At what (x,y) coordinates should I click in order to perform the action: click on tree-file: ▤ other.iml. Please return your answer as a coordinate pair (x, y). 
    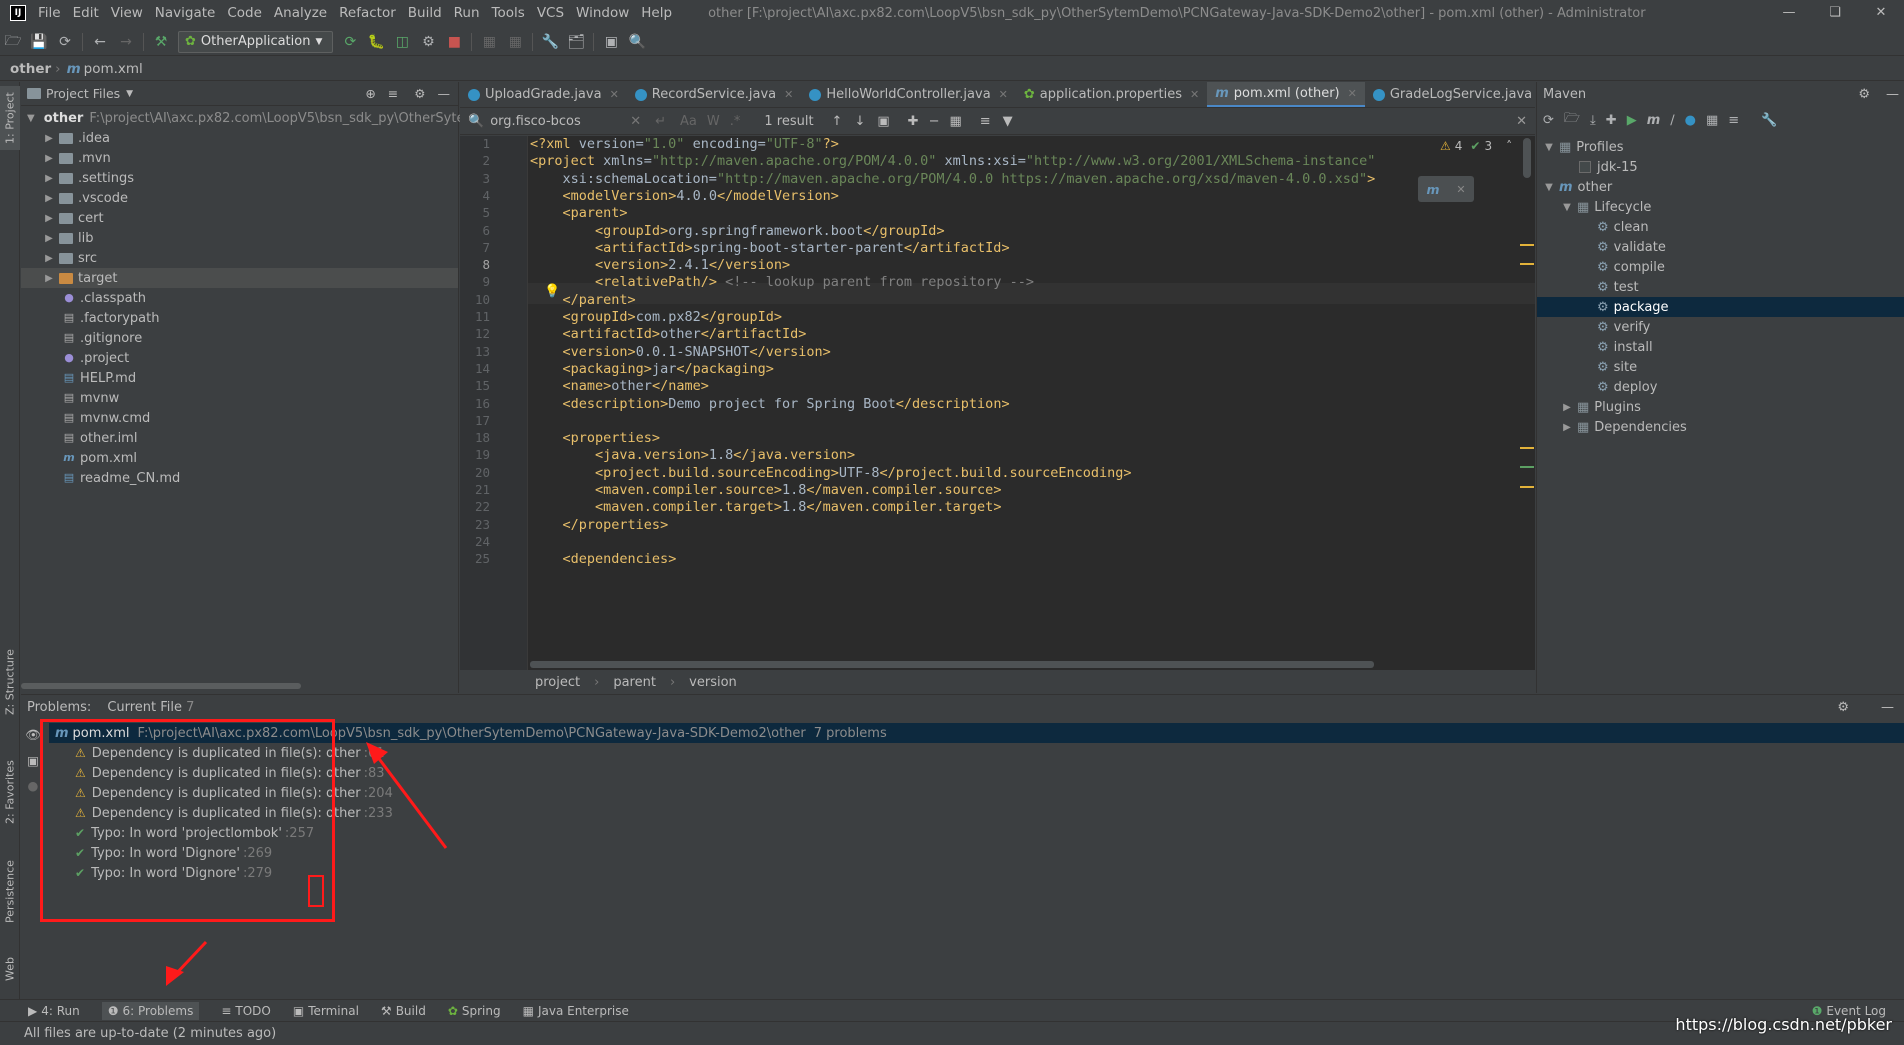
    Looking at the image, I should click on (239, 438).